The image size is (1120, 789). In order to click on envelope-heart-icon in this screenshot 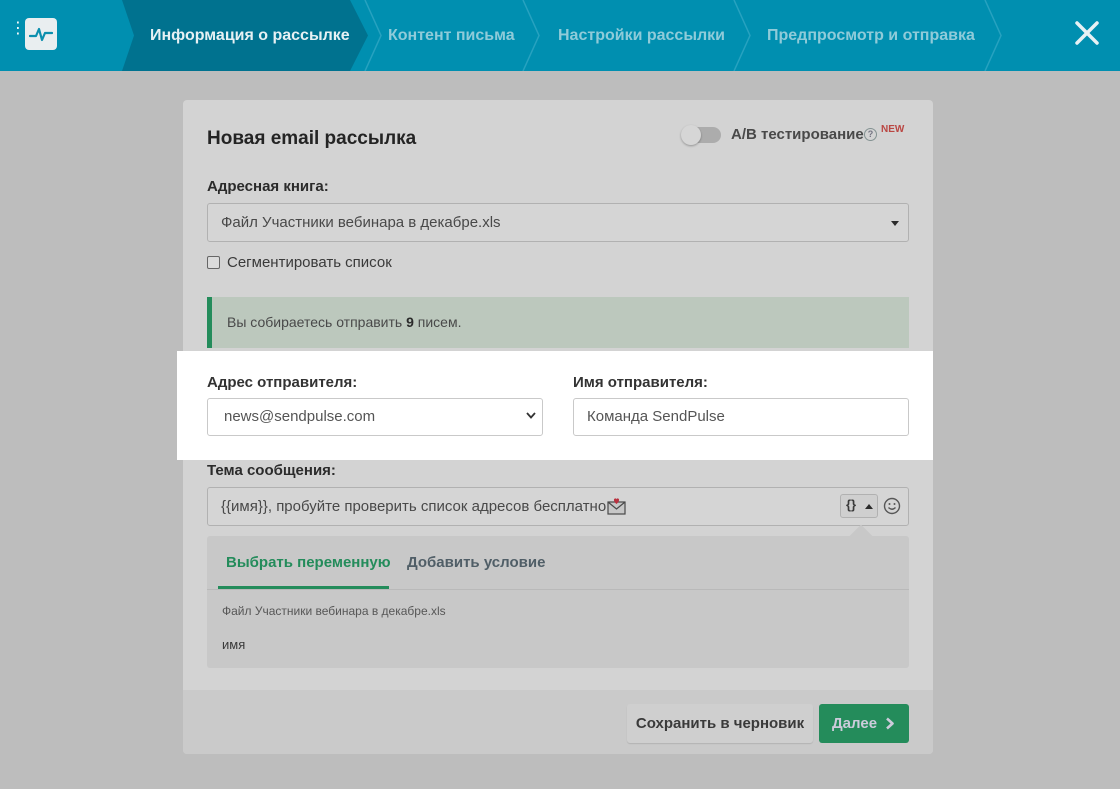, I will do `click(616, 506)`.